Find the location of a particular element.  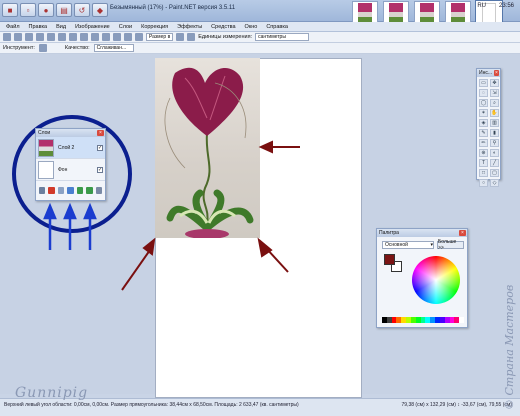

palette-swatches is located at coordinates (423, 320).